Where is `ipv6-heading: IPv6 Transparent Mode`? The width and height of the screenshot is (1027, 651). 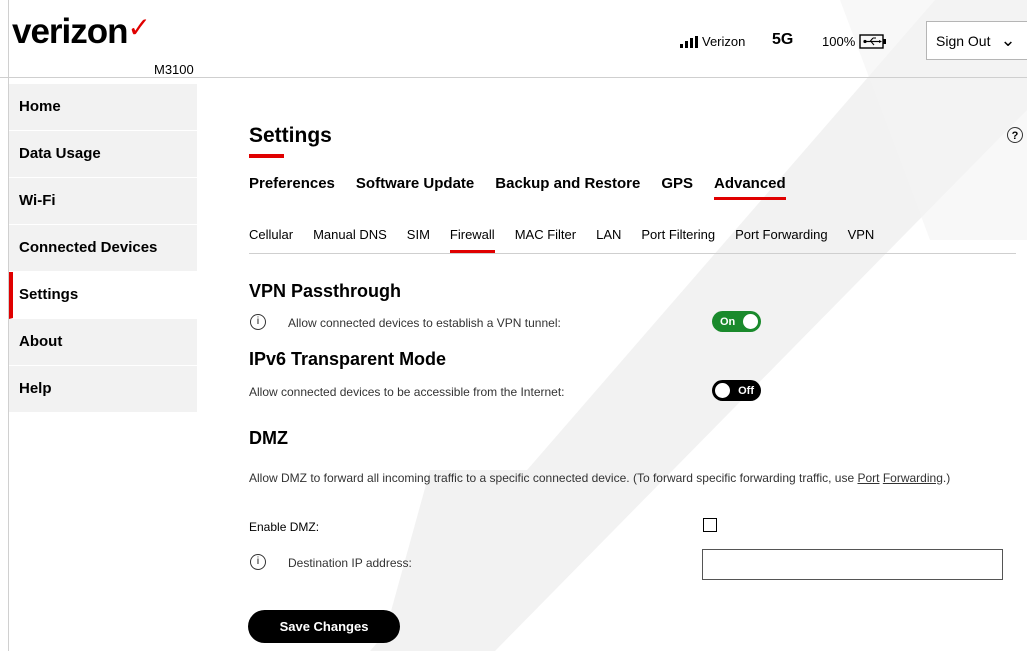
ipv6-heading: IPv6 Transparent Mode is located at coordinates (348, 359).